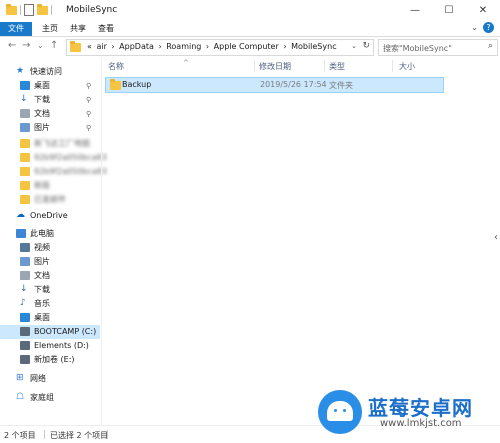 The width and height of the screenshot is (500, 443). Describe the element at coordinates (50, 332) in the screenshot. I see `sidebar-item: BOOTCAMP (C:)` at that location.